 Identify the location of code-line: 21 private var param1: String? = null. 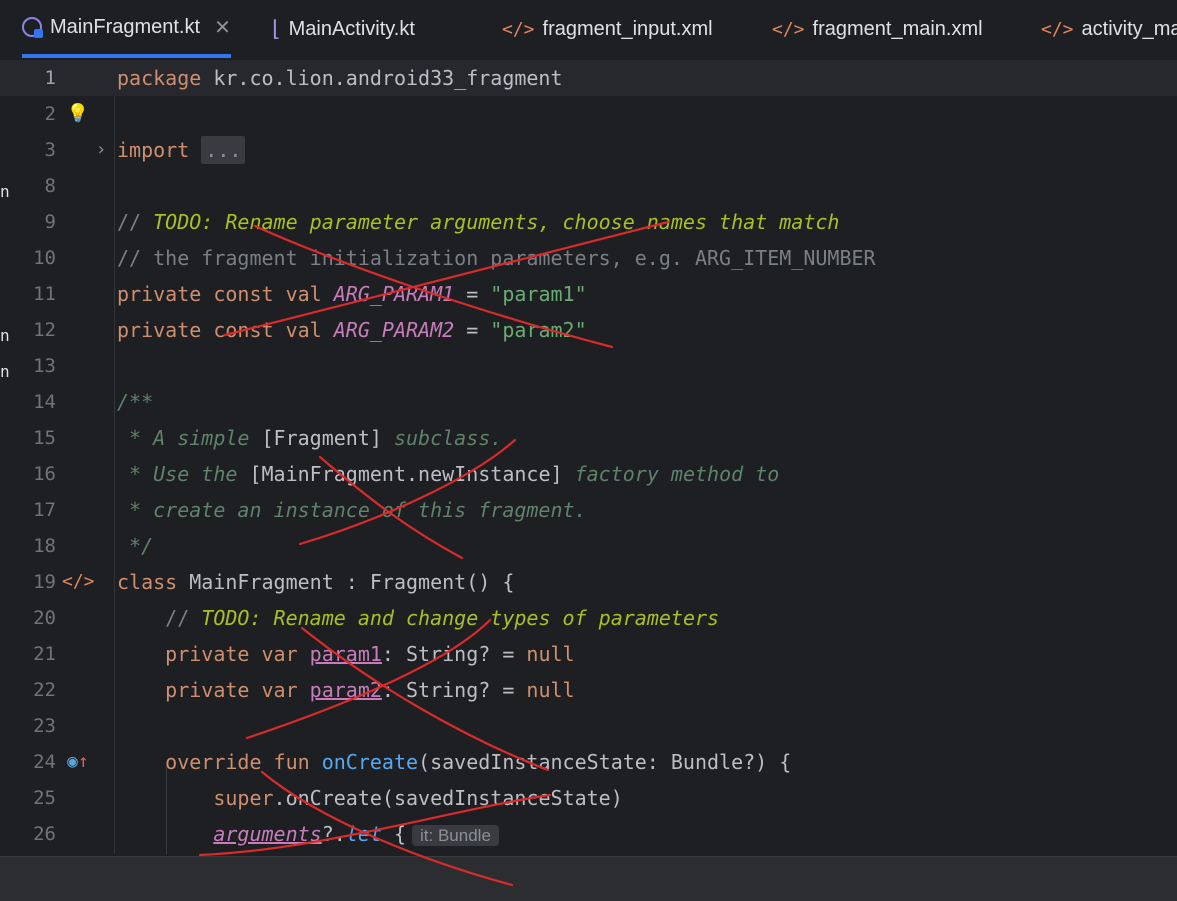
(588, 654).